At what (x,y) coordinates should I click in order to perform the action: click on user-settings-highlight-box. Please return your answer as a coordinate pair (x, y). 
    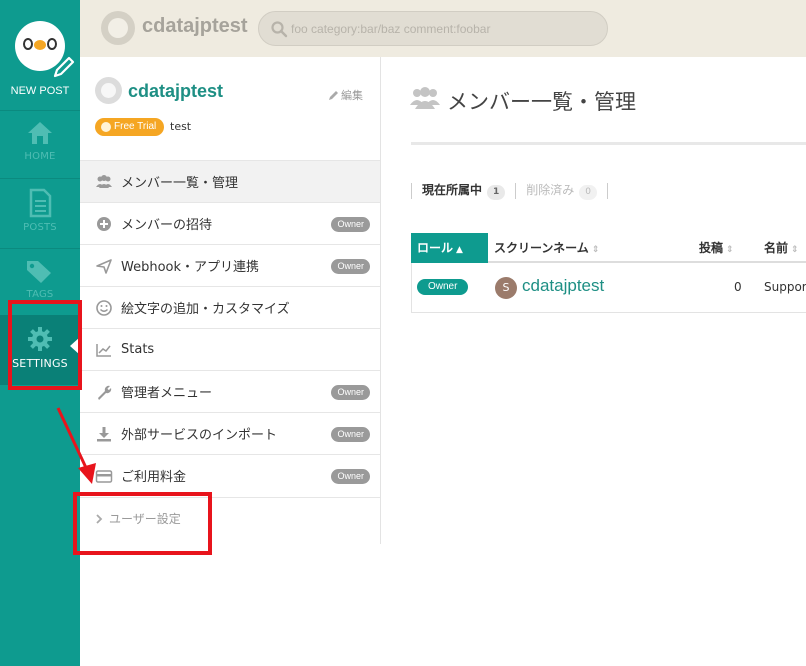
    Looking at the image, I should click on (142, 523).